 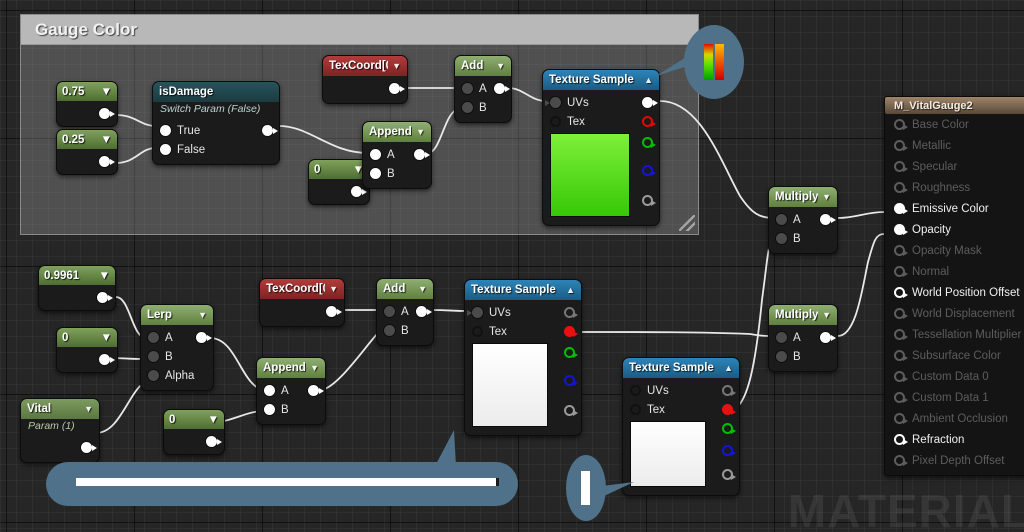 What do you see at coordinates (954, 145) in the screenshot?
I see `material-input-metallic: Metallic` at bounding box center [954, 145].